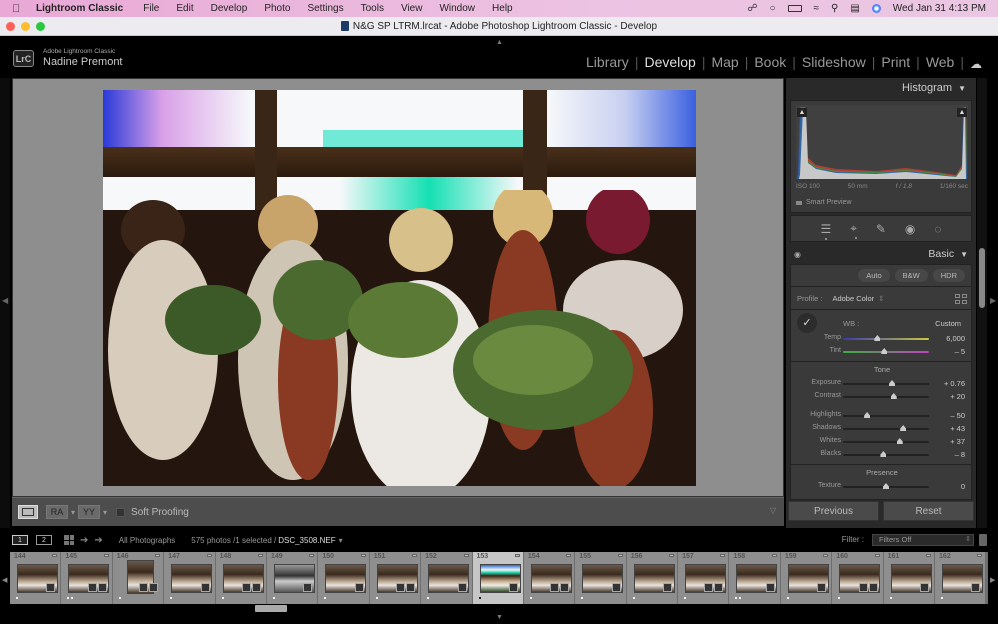  I want to click on module-map: Map, so click(724, 62).